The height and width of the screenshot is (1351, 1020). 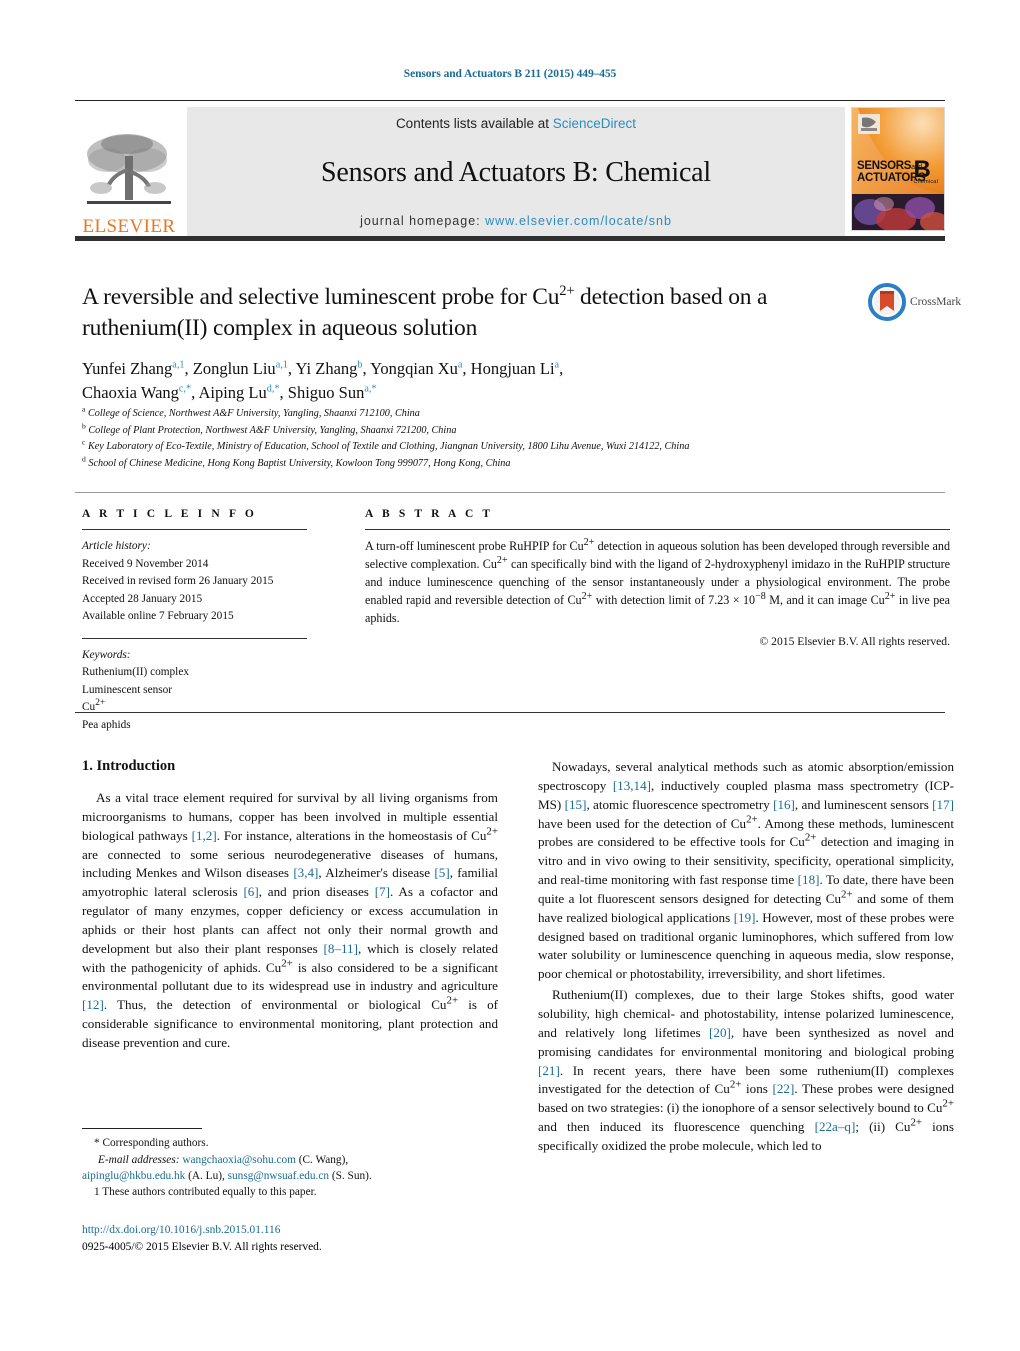 I want to click on email-link: sunsg@nwsuaf.edu.cn, so click(x=278, y=1176).